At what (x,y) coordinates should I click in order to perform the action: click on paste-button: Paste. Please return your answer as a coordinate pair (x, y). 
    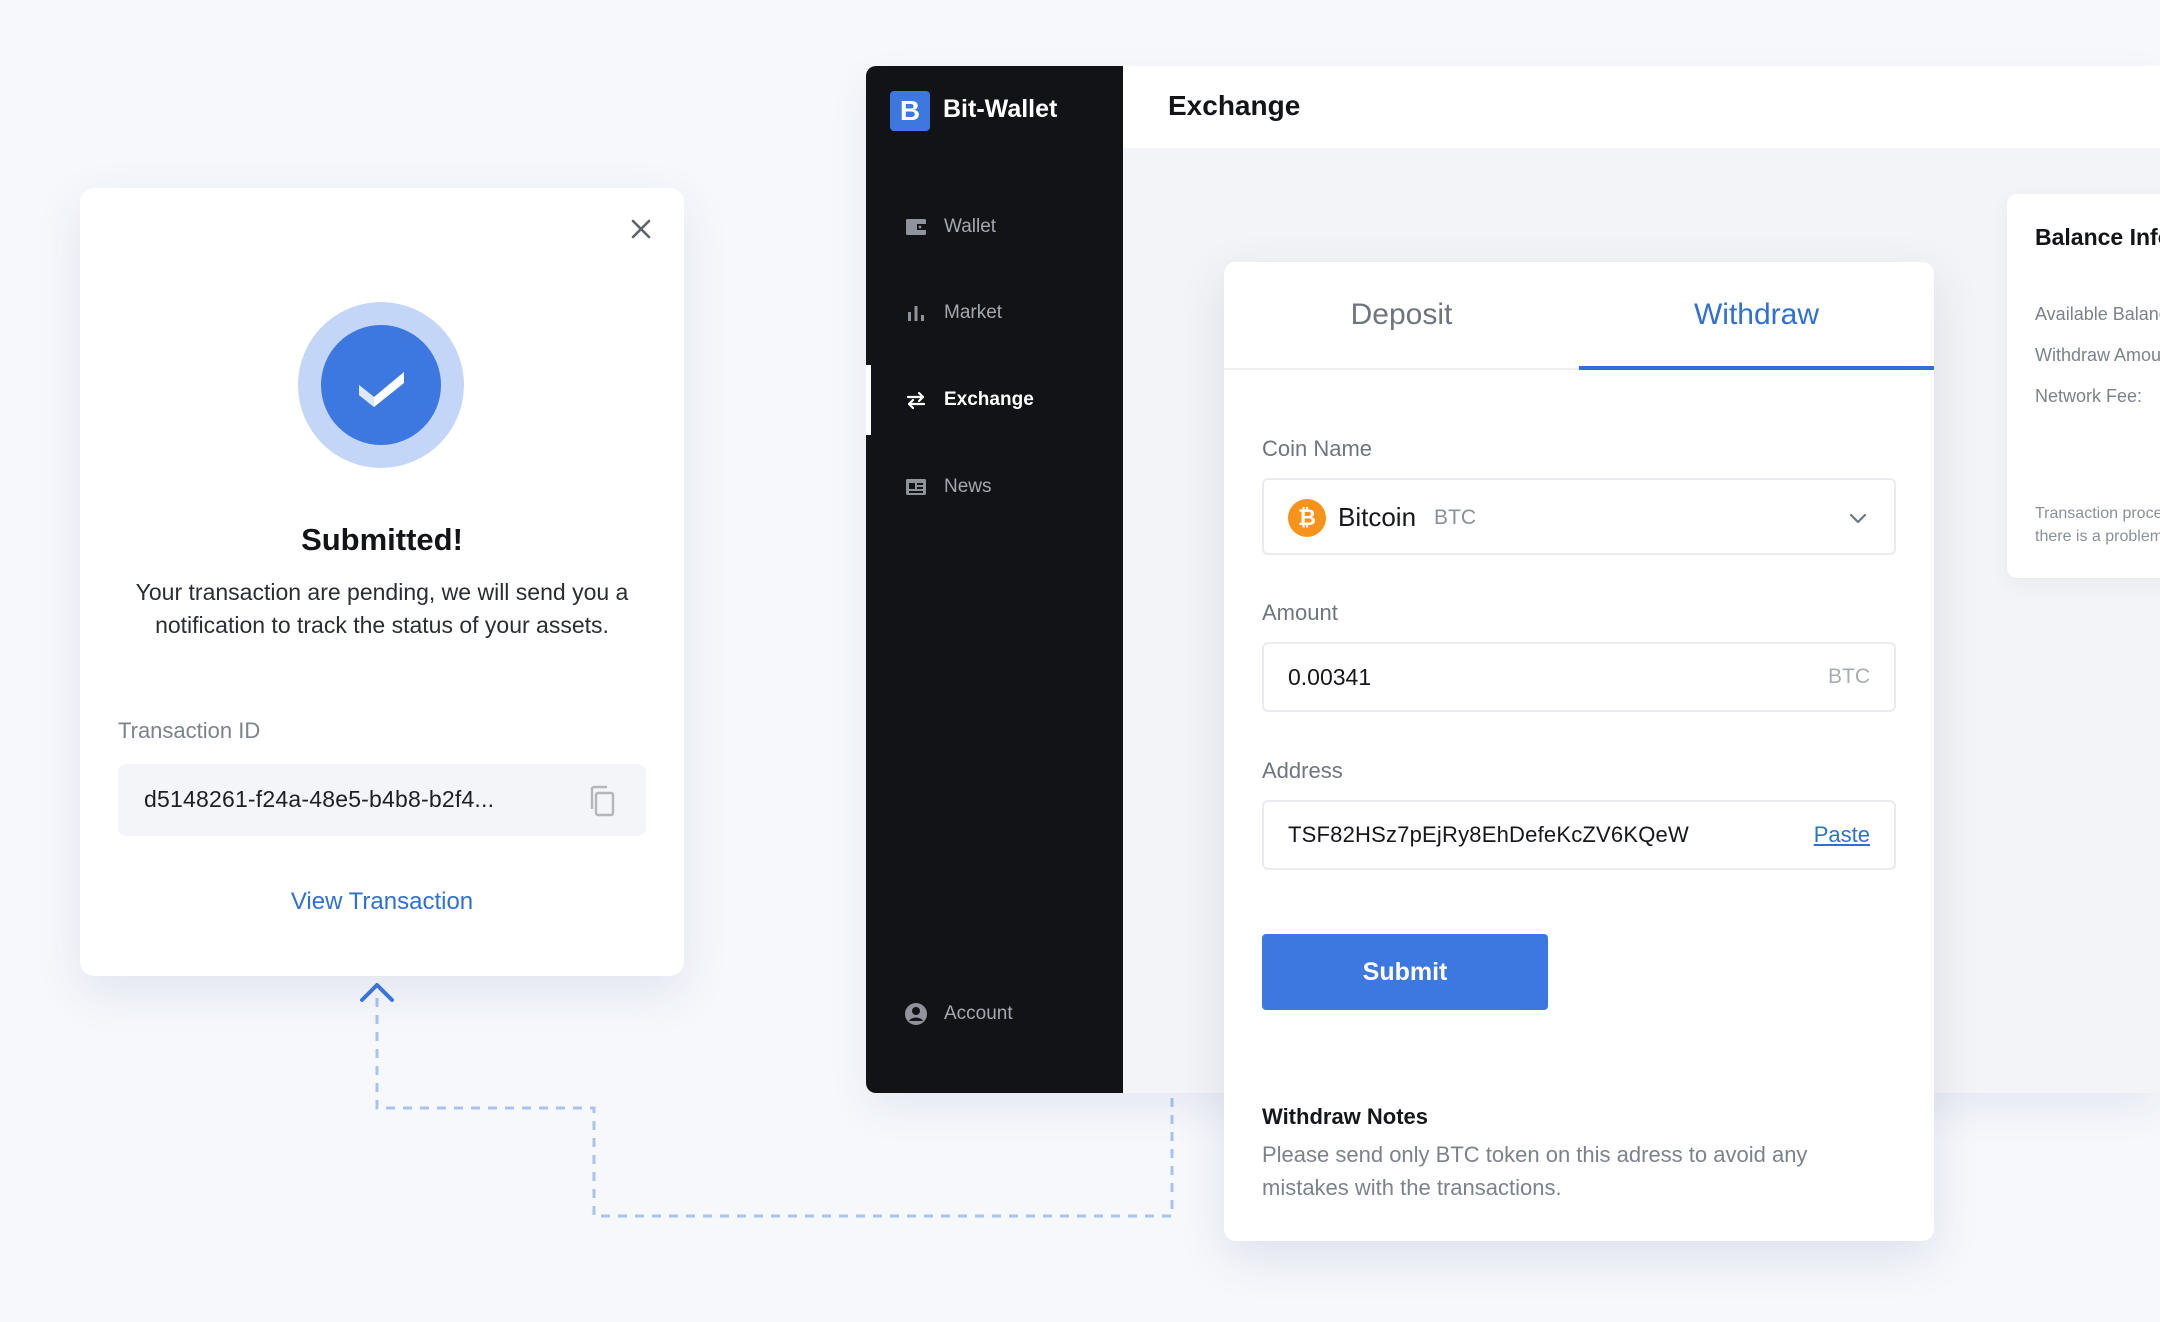
    Looking at the image, I should click on (1842, 835).